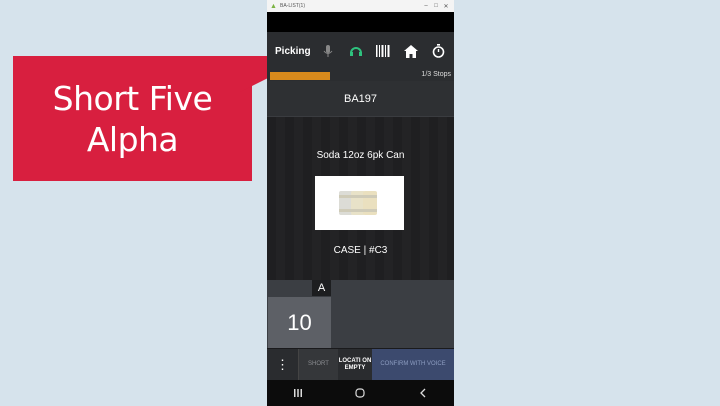 This screenshot has width=720, height=406. Describe the element at coordinates (360, 75) in the screenshot. I see `stop-progress: 1/3 Stops` at that location.